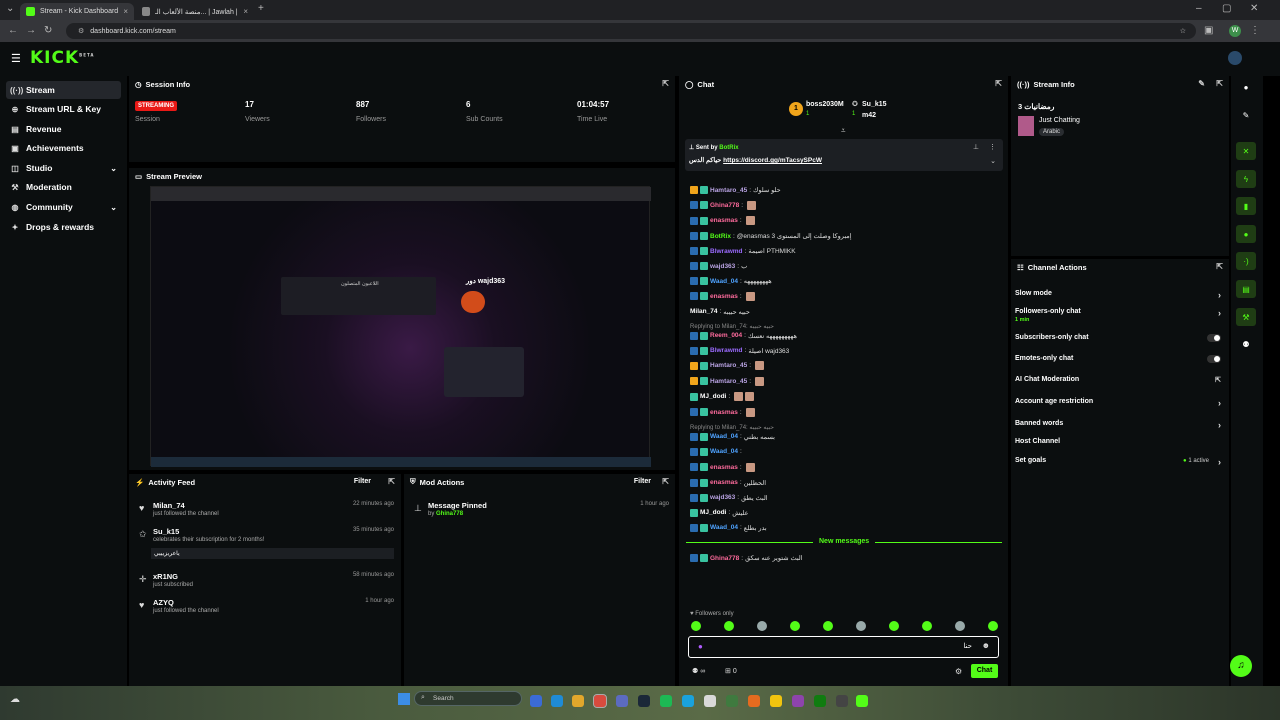 This screenshot has height=720, width=1280. Describe the element at coordinates (1121, 315) in the screenshot. I see `channel-action-followers-only: Followers-only chat 1 min ›` at that location.